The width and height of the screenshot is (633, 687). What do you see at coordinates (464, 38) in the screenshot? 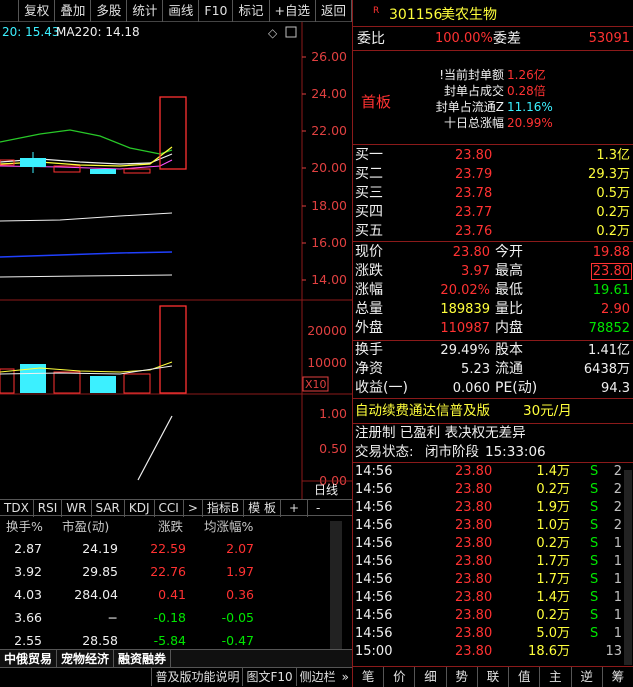
I see `weibi-ratio: 100.00%` at bounding box center [464, 38].